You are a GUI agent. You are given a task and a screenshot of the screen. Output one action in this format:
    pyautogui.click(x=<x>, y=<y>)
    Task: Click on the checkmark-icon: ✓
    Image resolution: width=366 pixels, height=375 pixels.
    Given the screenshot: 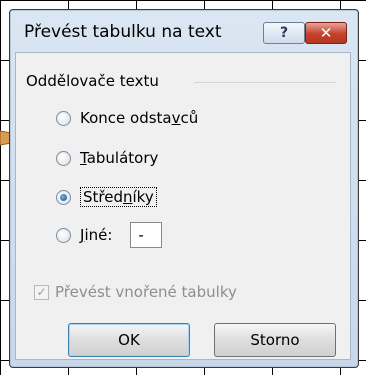 What is the action you would take?
    pyautogui.click(x=41, y=292)
    